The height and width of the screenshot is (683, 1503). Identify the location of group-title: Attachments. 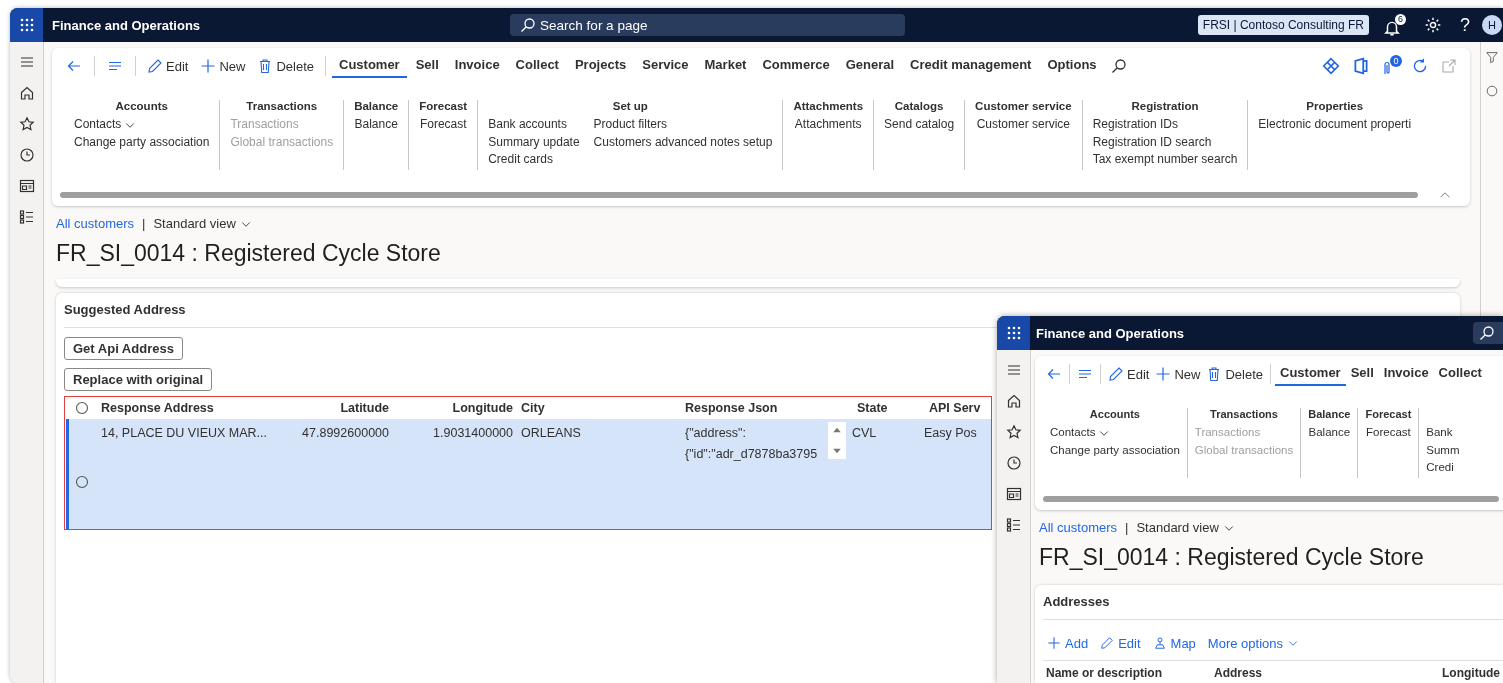
(828, 107).